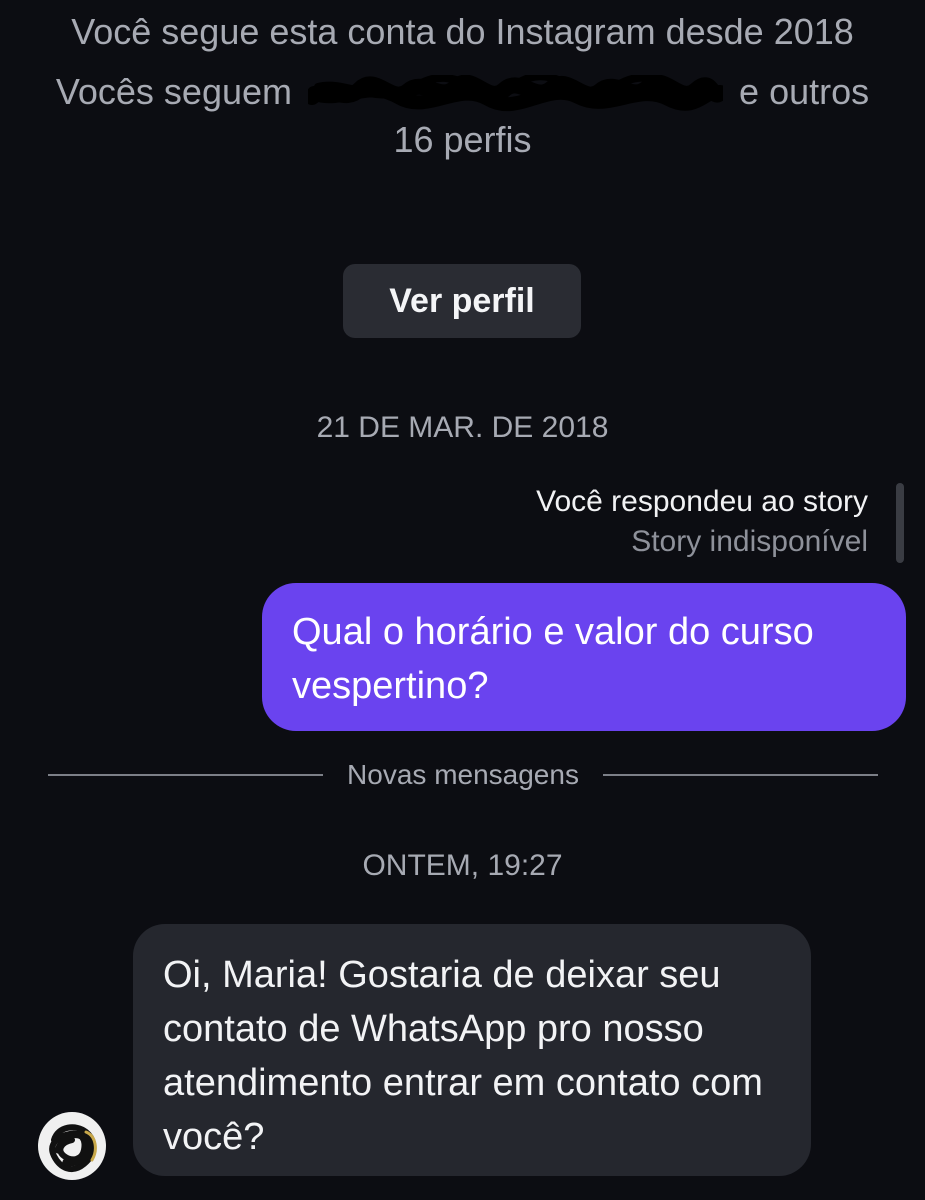 Image resolution: width=925 pixels, height=1200 pixels. Describe the element at coordinates (462, 139) in the screenshot. I see `mutual-count: 16 perfis` at that location.